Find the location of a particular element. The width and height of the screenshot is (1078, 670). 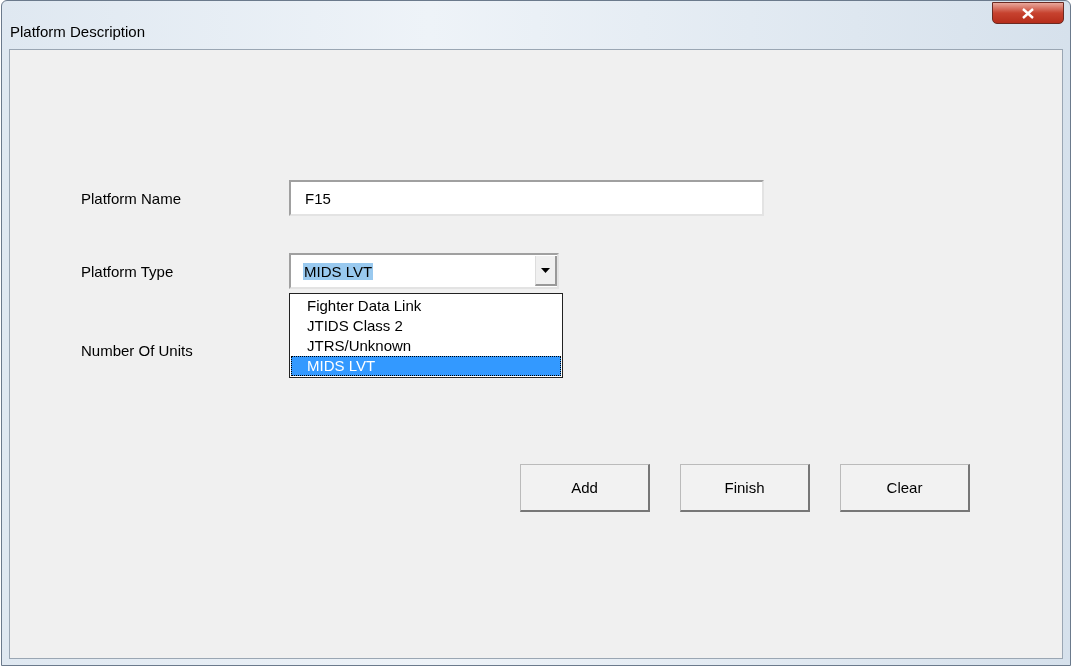

caret-icon is located at coordinates (545, 270).